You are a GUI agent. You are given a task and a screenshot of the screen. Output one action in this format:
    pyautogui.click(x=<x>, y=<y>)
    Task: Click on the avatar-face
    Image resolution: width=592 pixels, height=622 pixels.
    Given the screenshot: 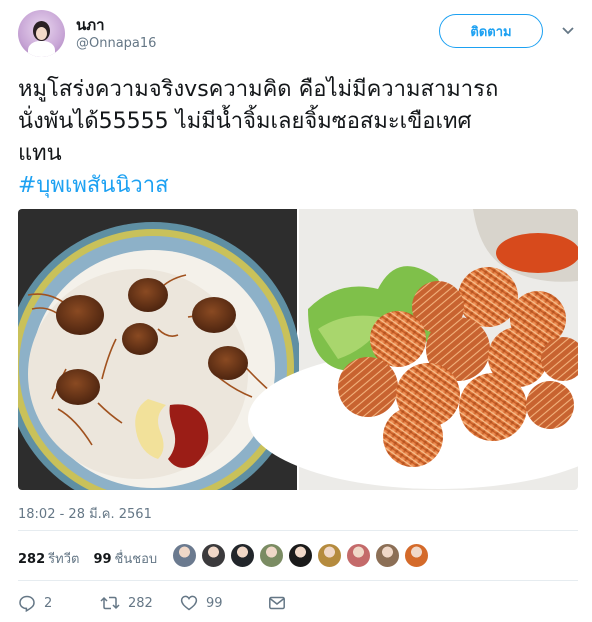 What is the action you would take?
    pyautogui.click(x=41, y=33)
    